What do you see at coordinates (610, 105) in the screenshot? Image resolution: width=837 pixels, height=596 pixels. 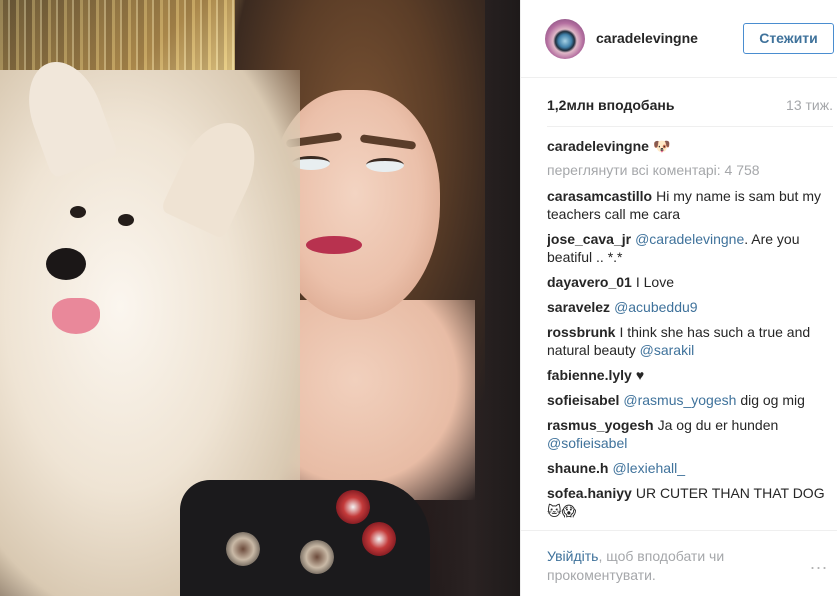 I see `likes-count: 1,2млн вподобань` at bounding box center [610, 105].